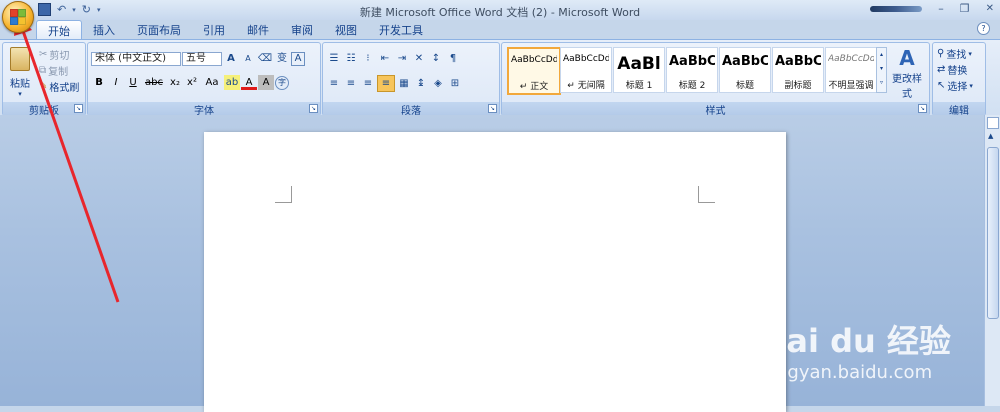 The width and height of the screenshot is (1000, 412). What do you see at coordinates (232, 82) in the screenshot?
I see `highlight-button: ab` at bounding box center [232, 82].